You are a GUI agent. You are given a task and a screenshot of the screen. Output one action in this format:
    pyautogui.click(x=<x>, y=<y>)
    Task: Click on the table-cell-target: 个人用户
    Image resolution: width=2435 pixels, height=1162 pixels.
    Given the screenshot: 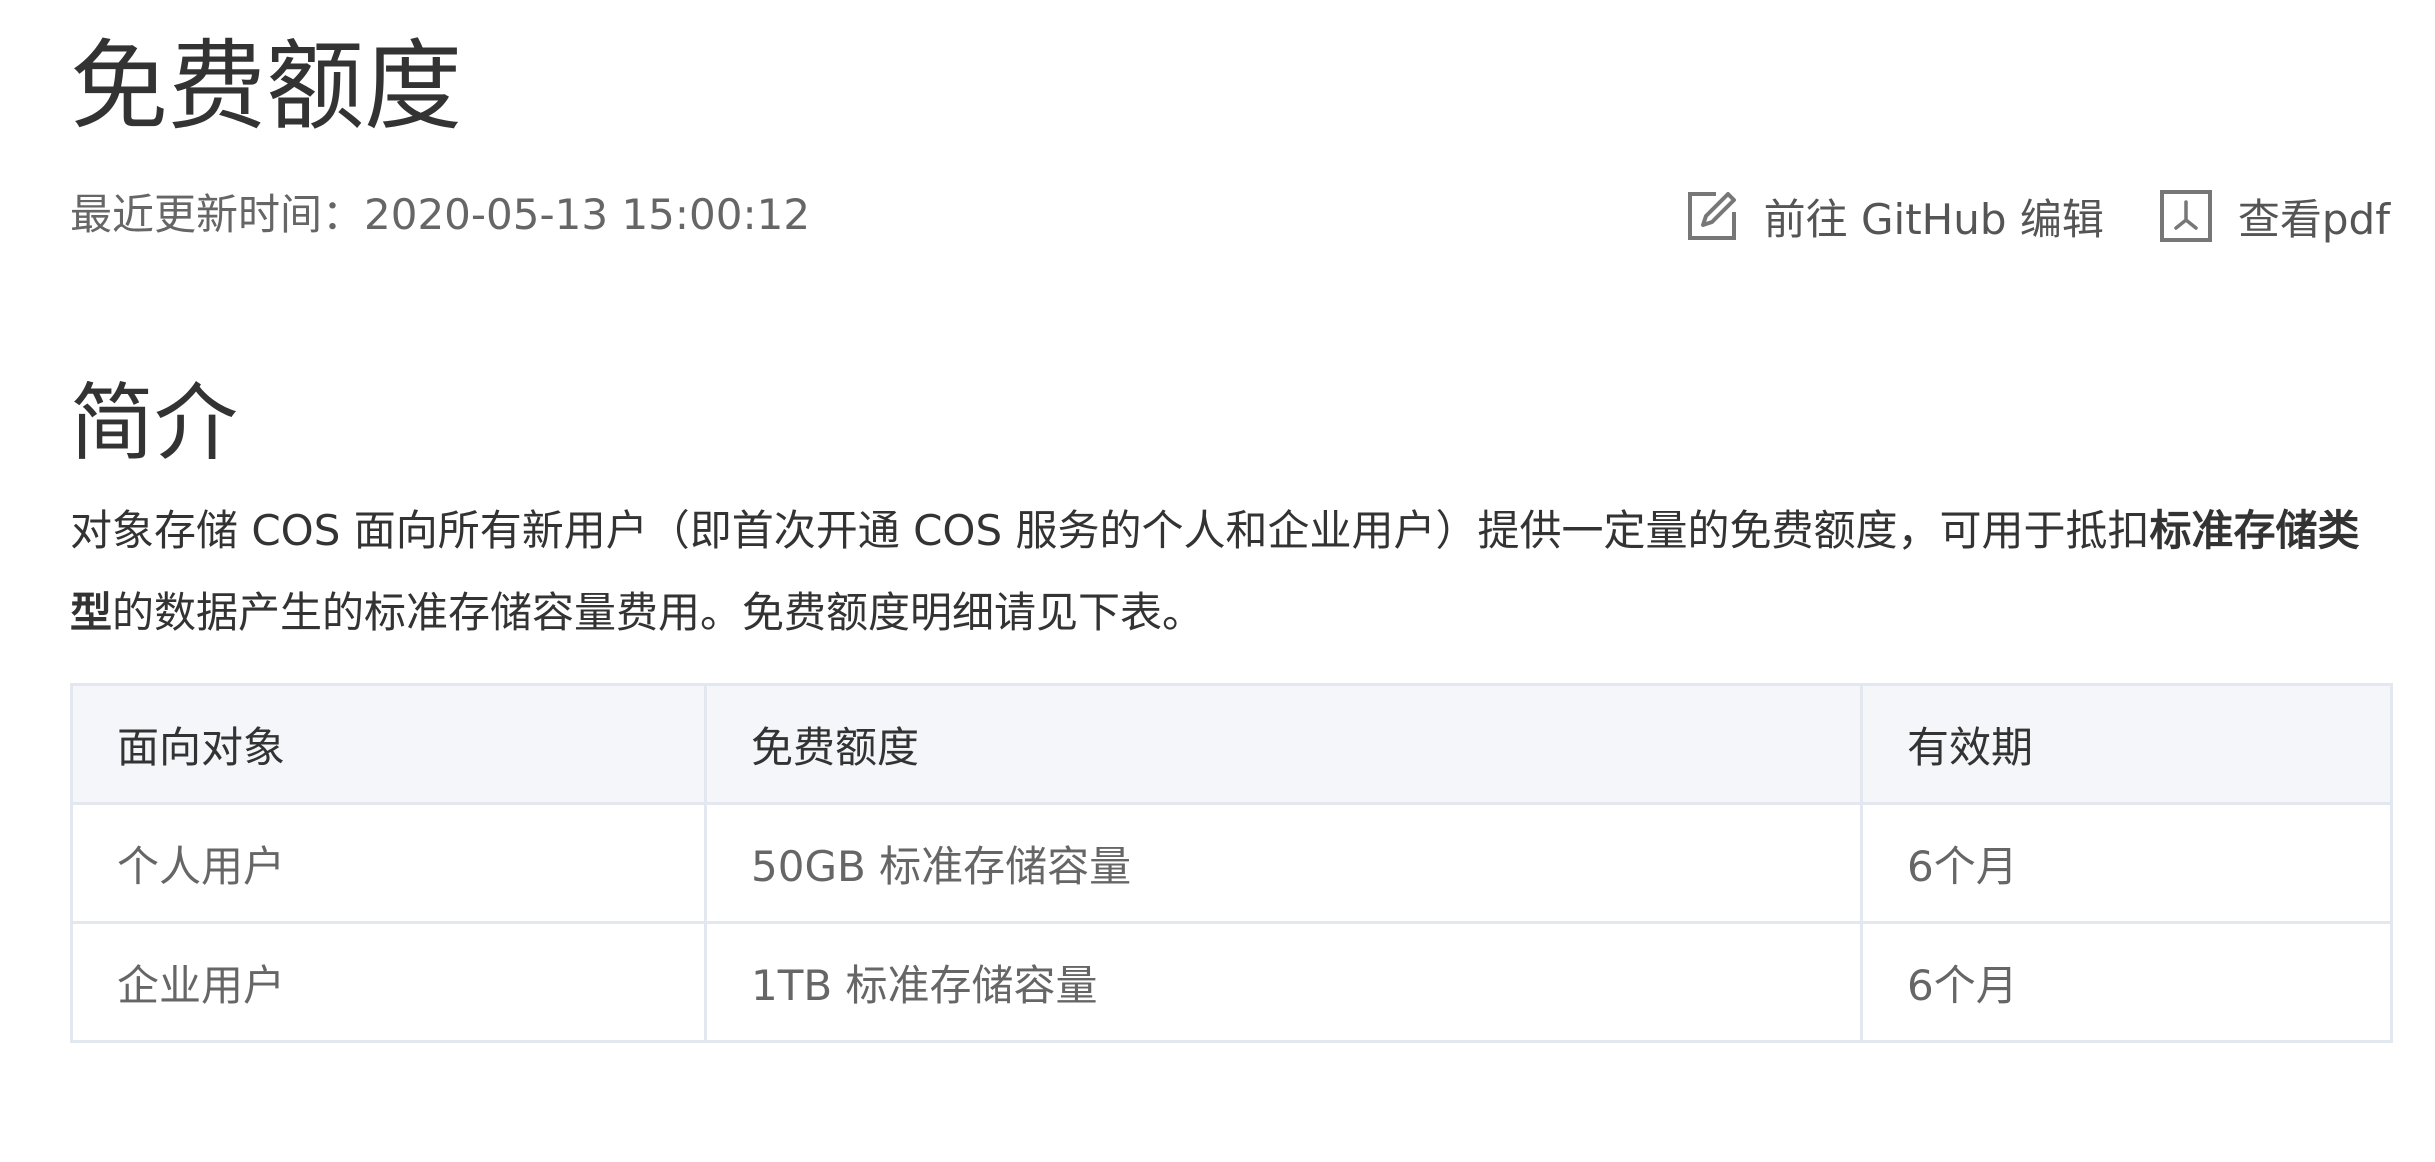 What is the action you would take?
    pyautogui.click(x=388, y=863)
    